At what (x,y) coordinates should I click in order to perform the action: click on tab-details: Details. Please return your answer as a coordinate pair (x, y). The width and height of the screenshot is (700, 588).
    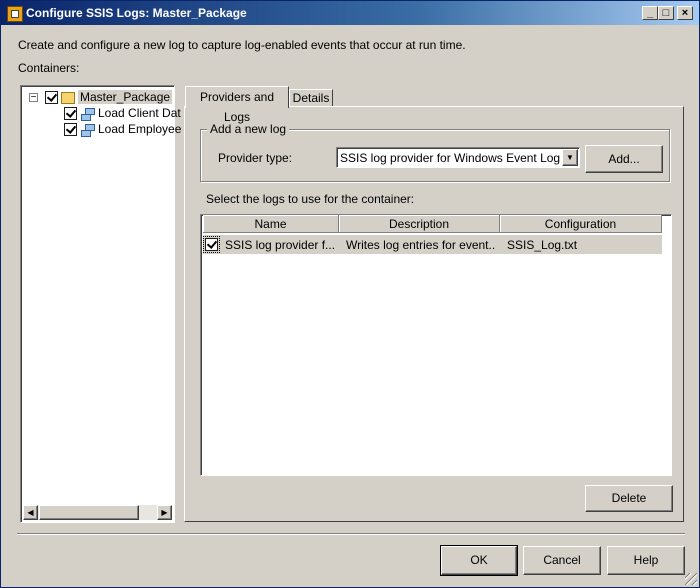
    Looking at the image, I should click on (311, 98).